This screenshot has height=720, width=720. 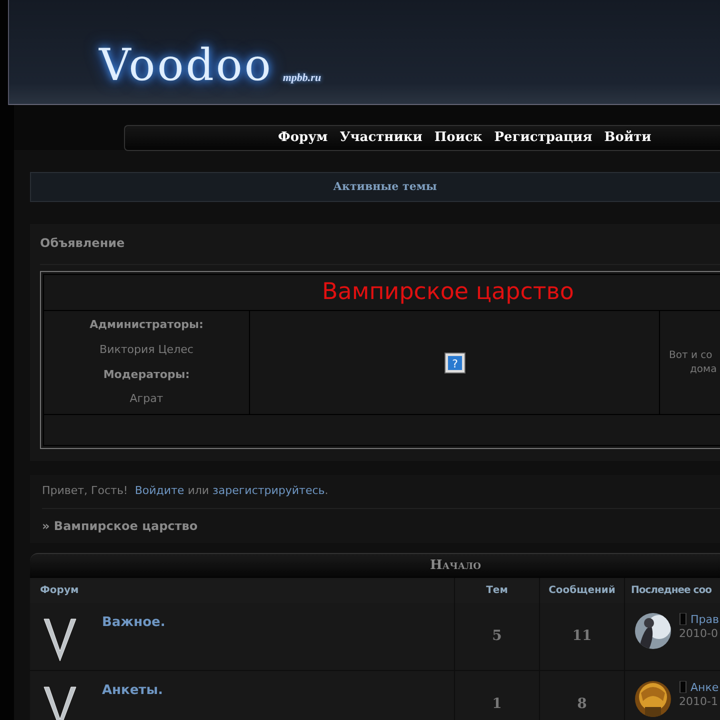 What do you see at coordinates (159, 490) in the screenshot?
I see `login-link: Войдите` at bounding box center [159, 490].